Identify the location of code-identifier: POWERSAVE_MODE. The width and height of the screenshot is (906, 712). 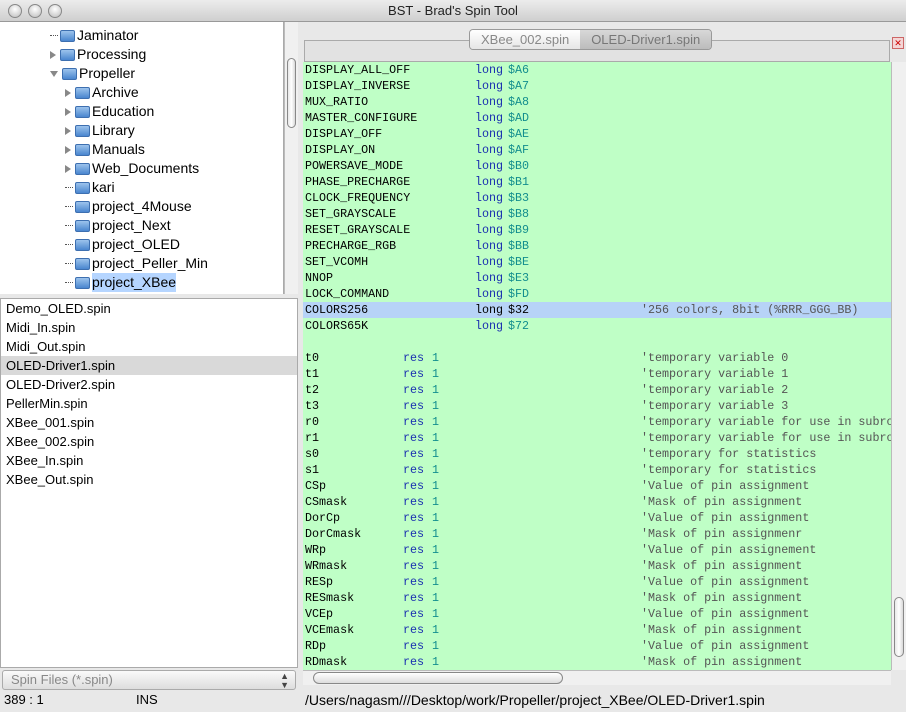
(354, 166).